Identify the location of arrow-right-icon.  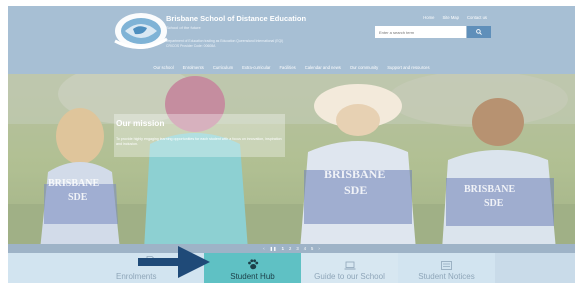
(174, 262).